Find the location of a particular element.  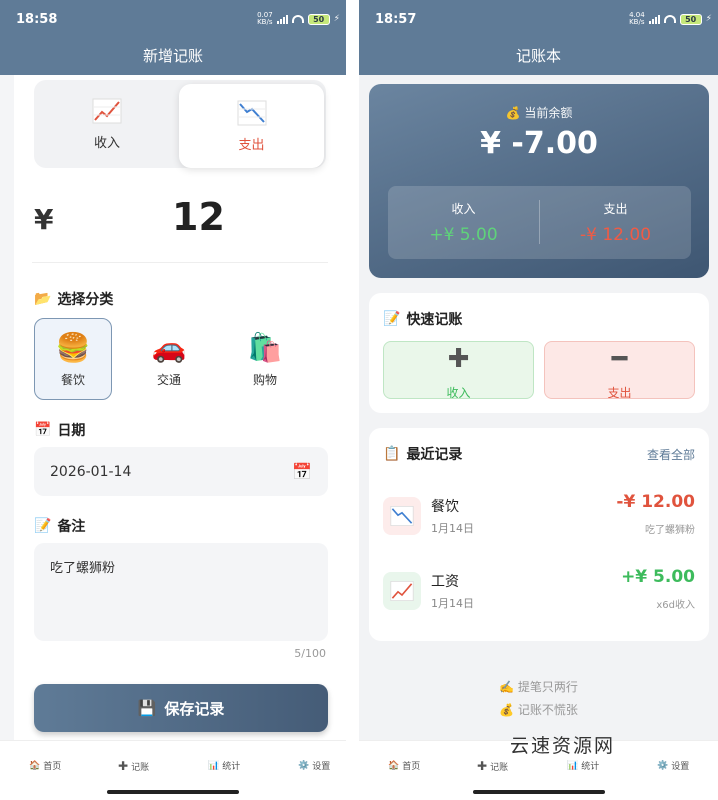

page-title: 新增记账 is located at coordinates (172, 56).